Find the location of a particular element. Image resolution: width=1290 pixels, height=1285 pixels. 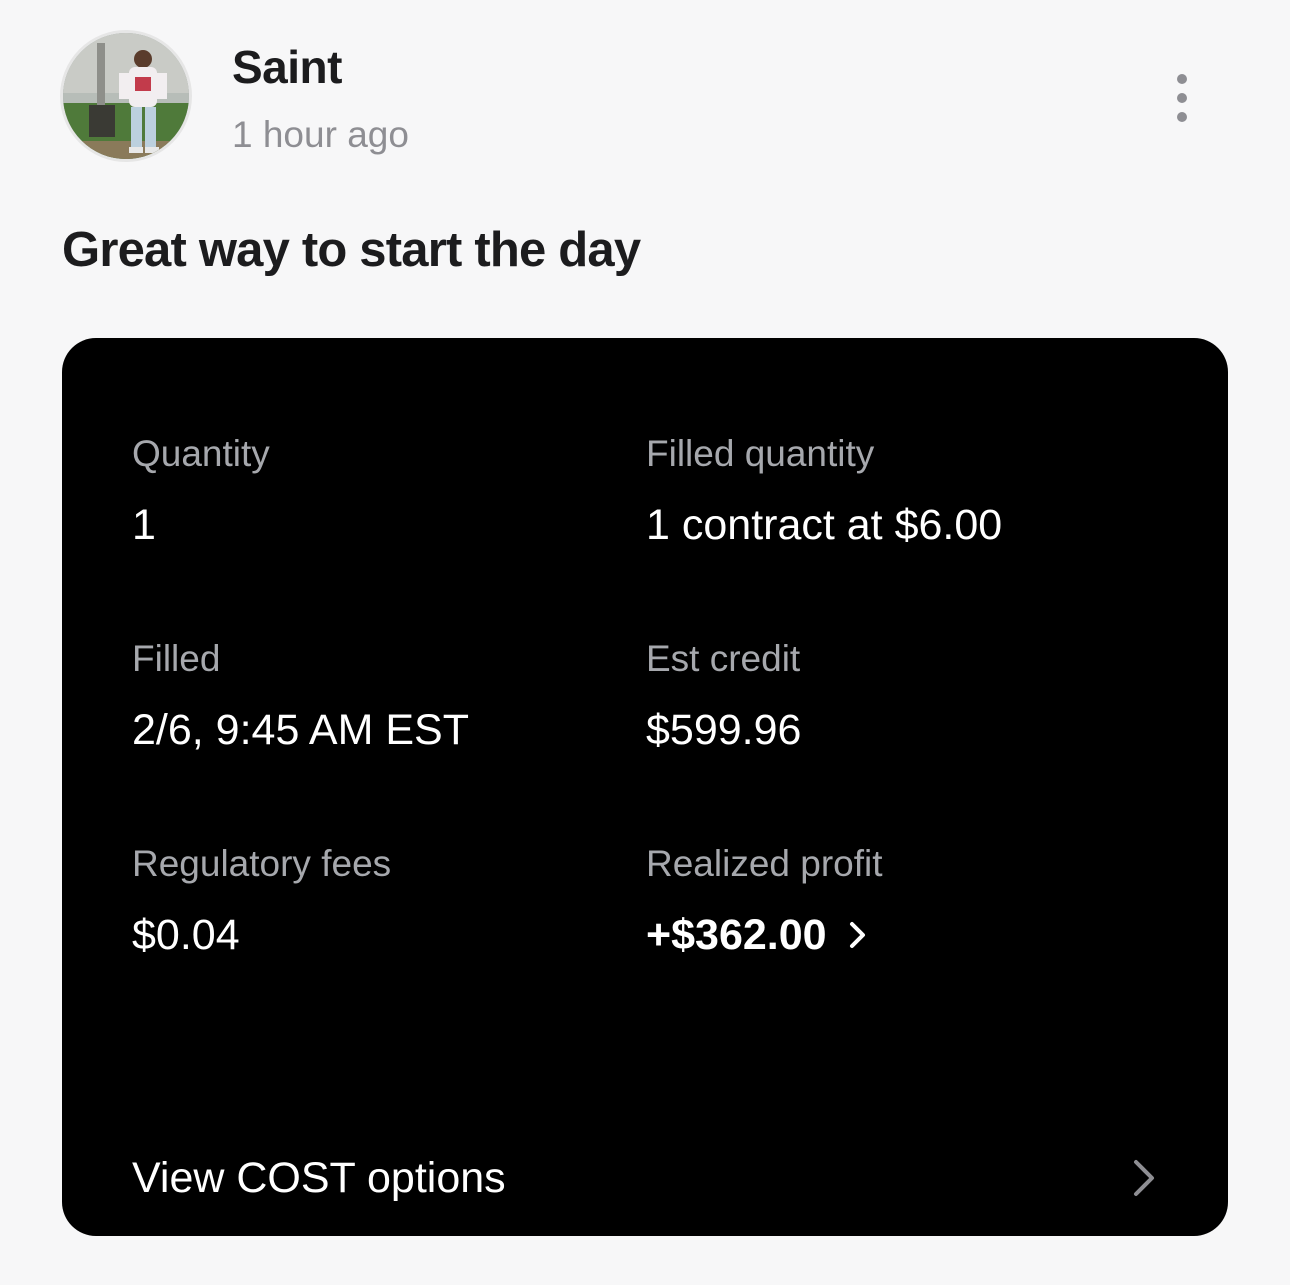

filled-field: Filled 2/6, 9:45 AM EST is located at coordinates (300, 696).